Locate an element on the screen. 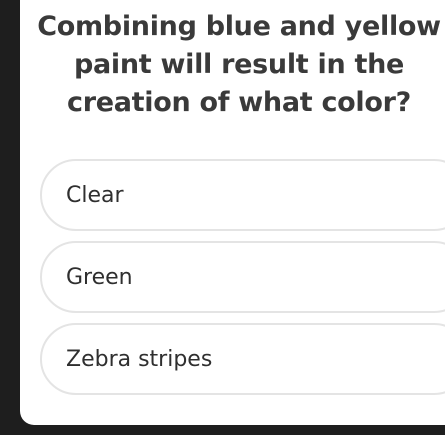  answer-option-label: Zebra stripes is located at coordinates (139, 359).